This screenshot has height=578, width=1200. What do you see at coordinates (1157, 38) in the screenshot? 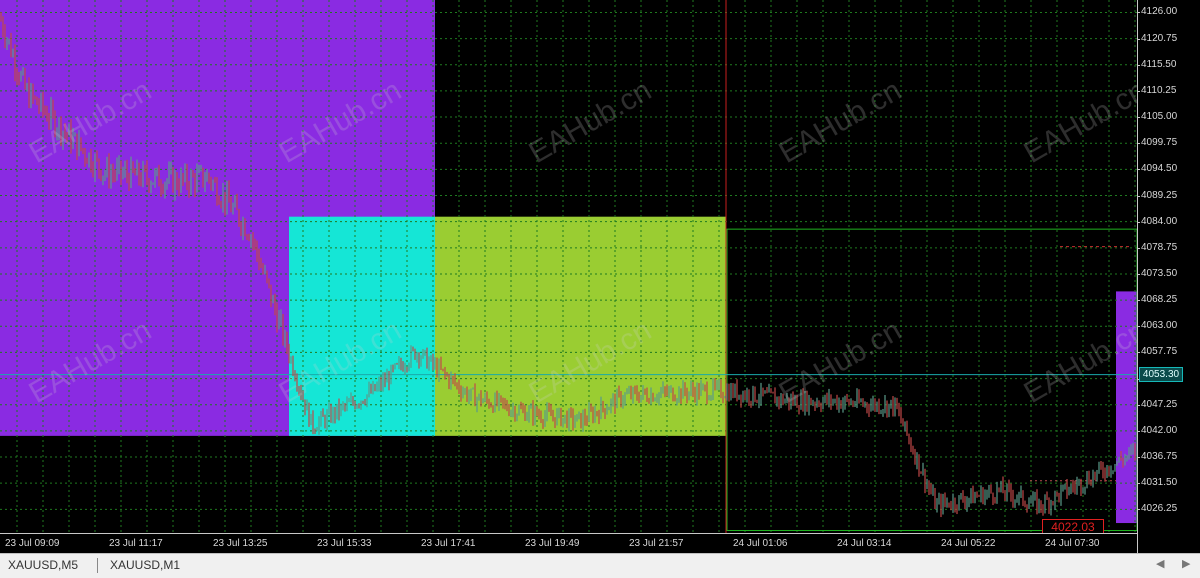
I see `price-tick-label: 4120.75` at bounding box center [1157, 38].